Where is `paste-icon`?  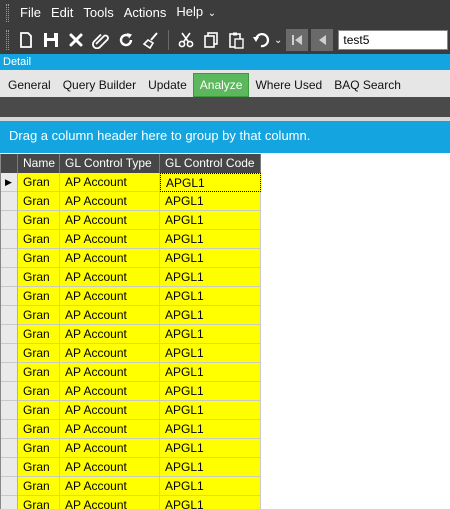
paste-icon is located at coordinates (236, 40).